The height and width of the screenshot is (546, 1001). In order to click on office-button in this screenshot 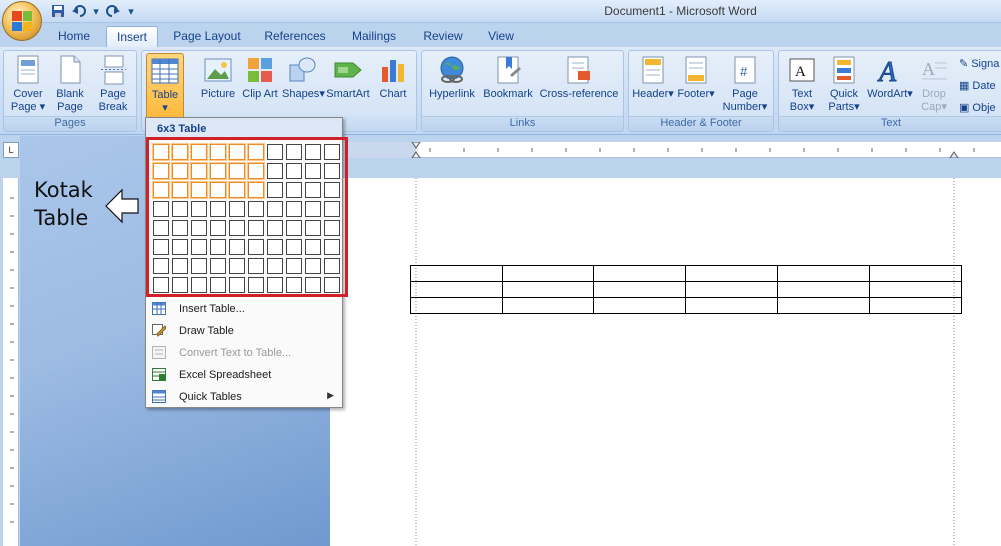, I will do `click(22, 21)`.